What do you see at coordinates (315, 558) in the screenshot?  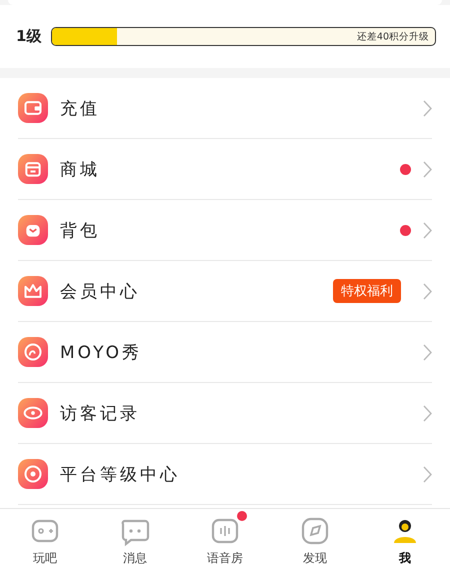 I see `nav-label: 发现` at bounding box center [315, 558].